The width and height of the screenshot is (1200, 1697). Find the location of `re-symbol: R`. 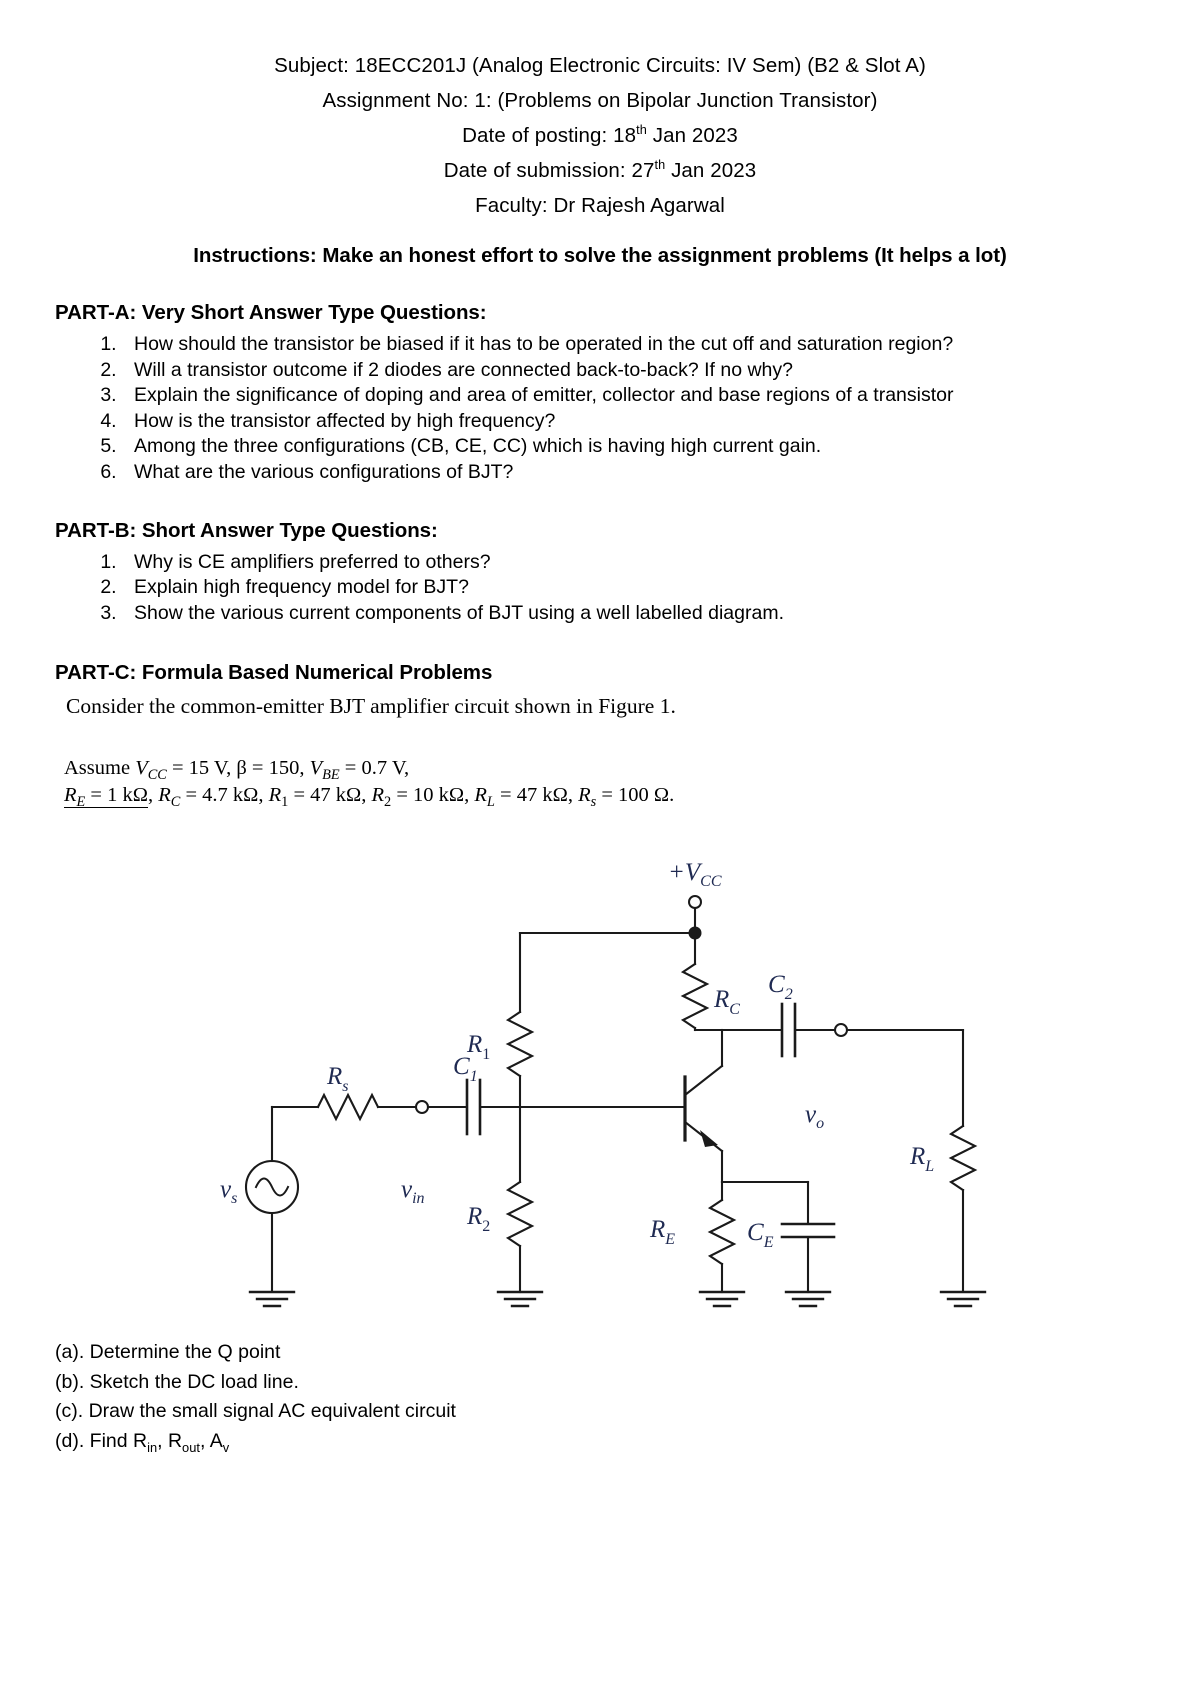

re-symbol: R is located at coordinates (70, 795).